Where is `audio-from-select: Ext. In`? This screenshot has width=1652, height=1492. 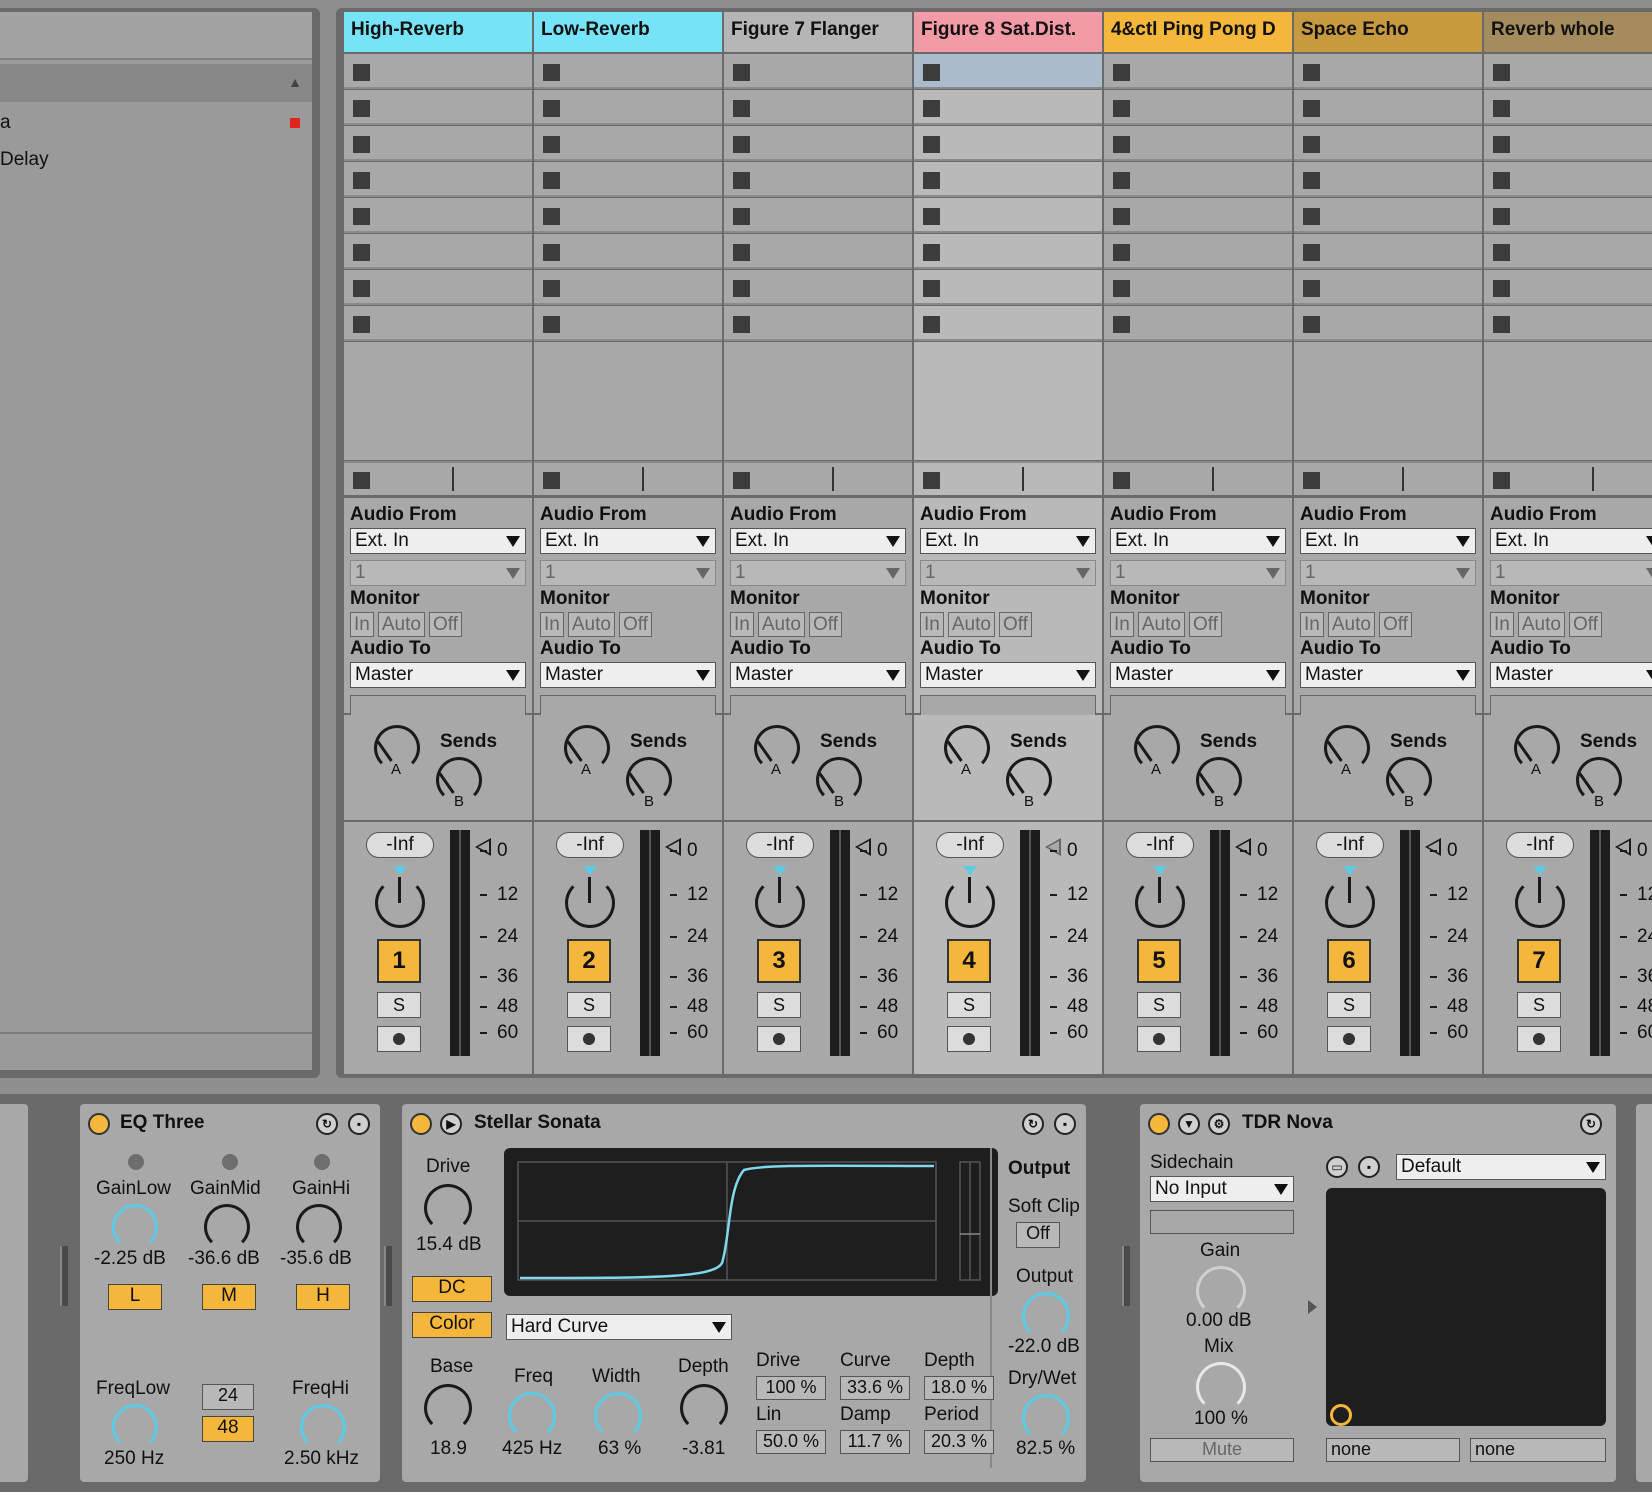
audio-from-select: Ext. In is located at coordinates (1571, 541).